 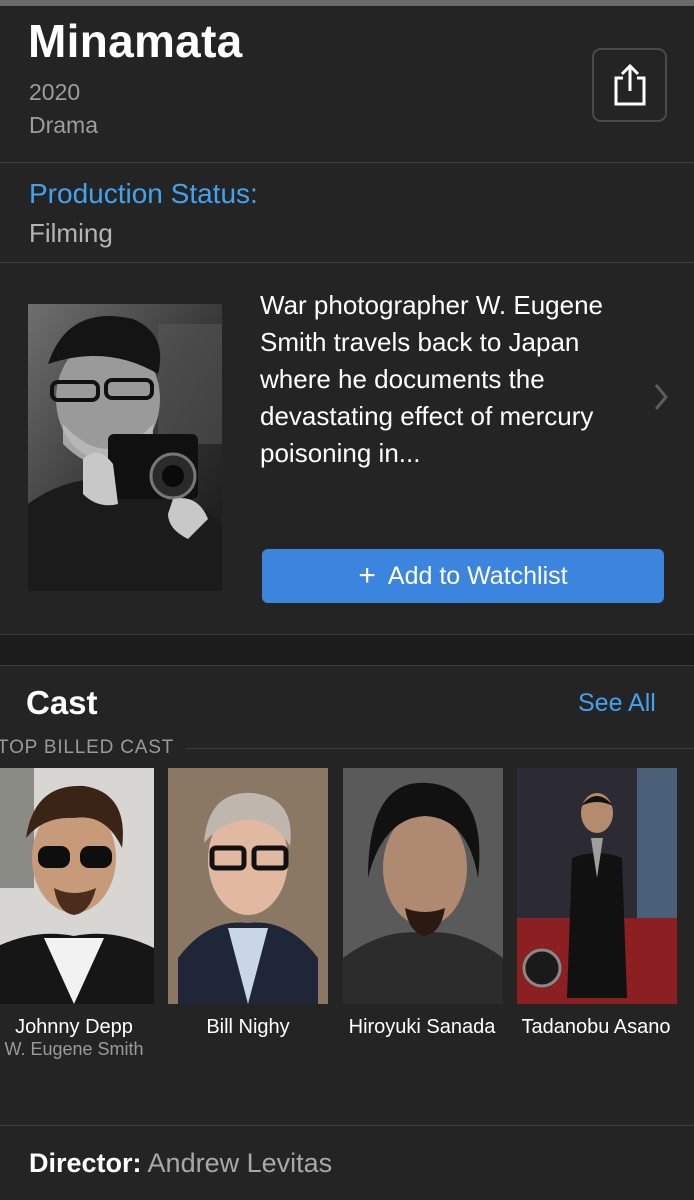 What do you see at coordinates (74, 1049) in the screenshot?
I see `cast-role-johnny-depp: W. Eugene Smith` at bounding box center [74, 1049].